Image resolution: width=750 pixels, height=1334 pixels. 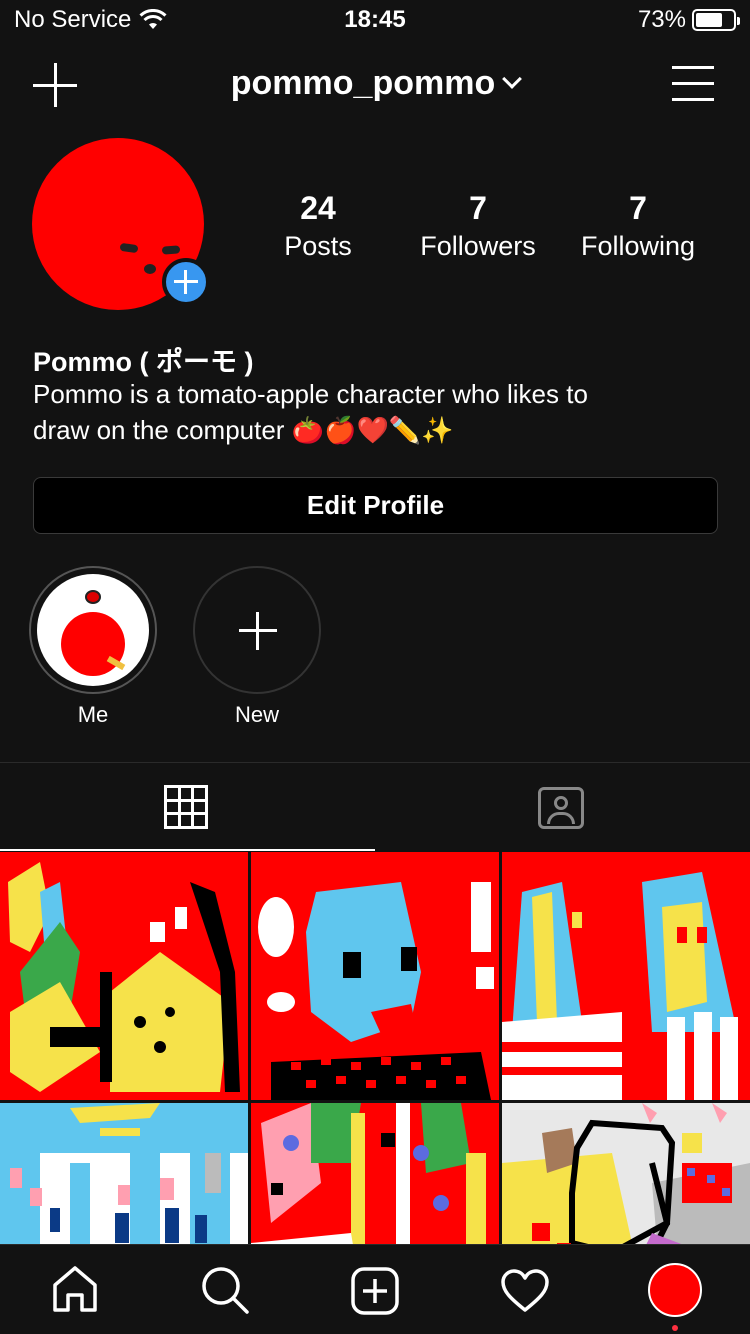 What do you see at coordinates (693, 84) in the screenshot?
I see `hamburger-menu-icon` at bounding box center [693, 84].